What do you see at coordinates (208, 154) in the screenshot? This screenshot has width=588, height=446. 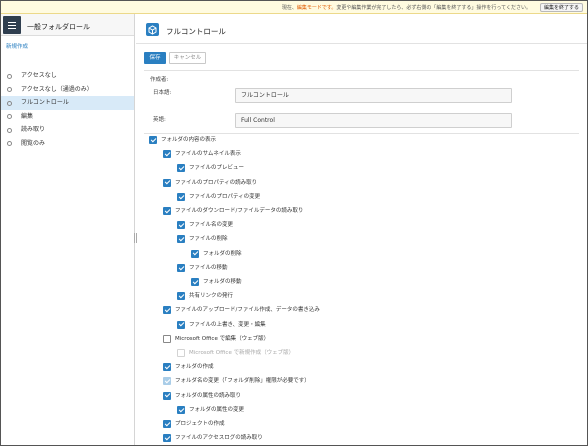 I see `permission-label: ファイルのサムネイル表示` at bounding box center [208, 154].